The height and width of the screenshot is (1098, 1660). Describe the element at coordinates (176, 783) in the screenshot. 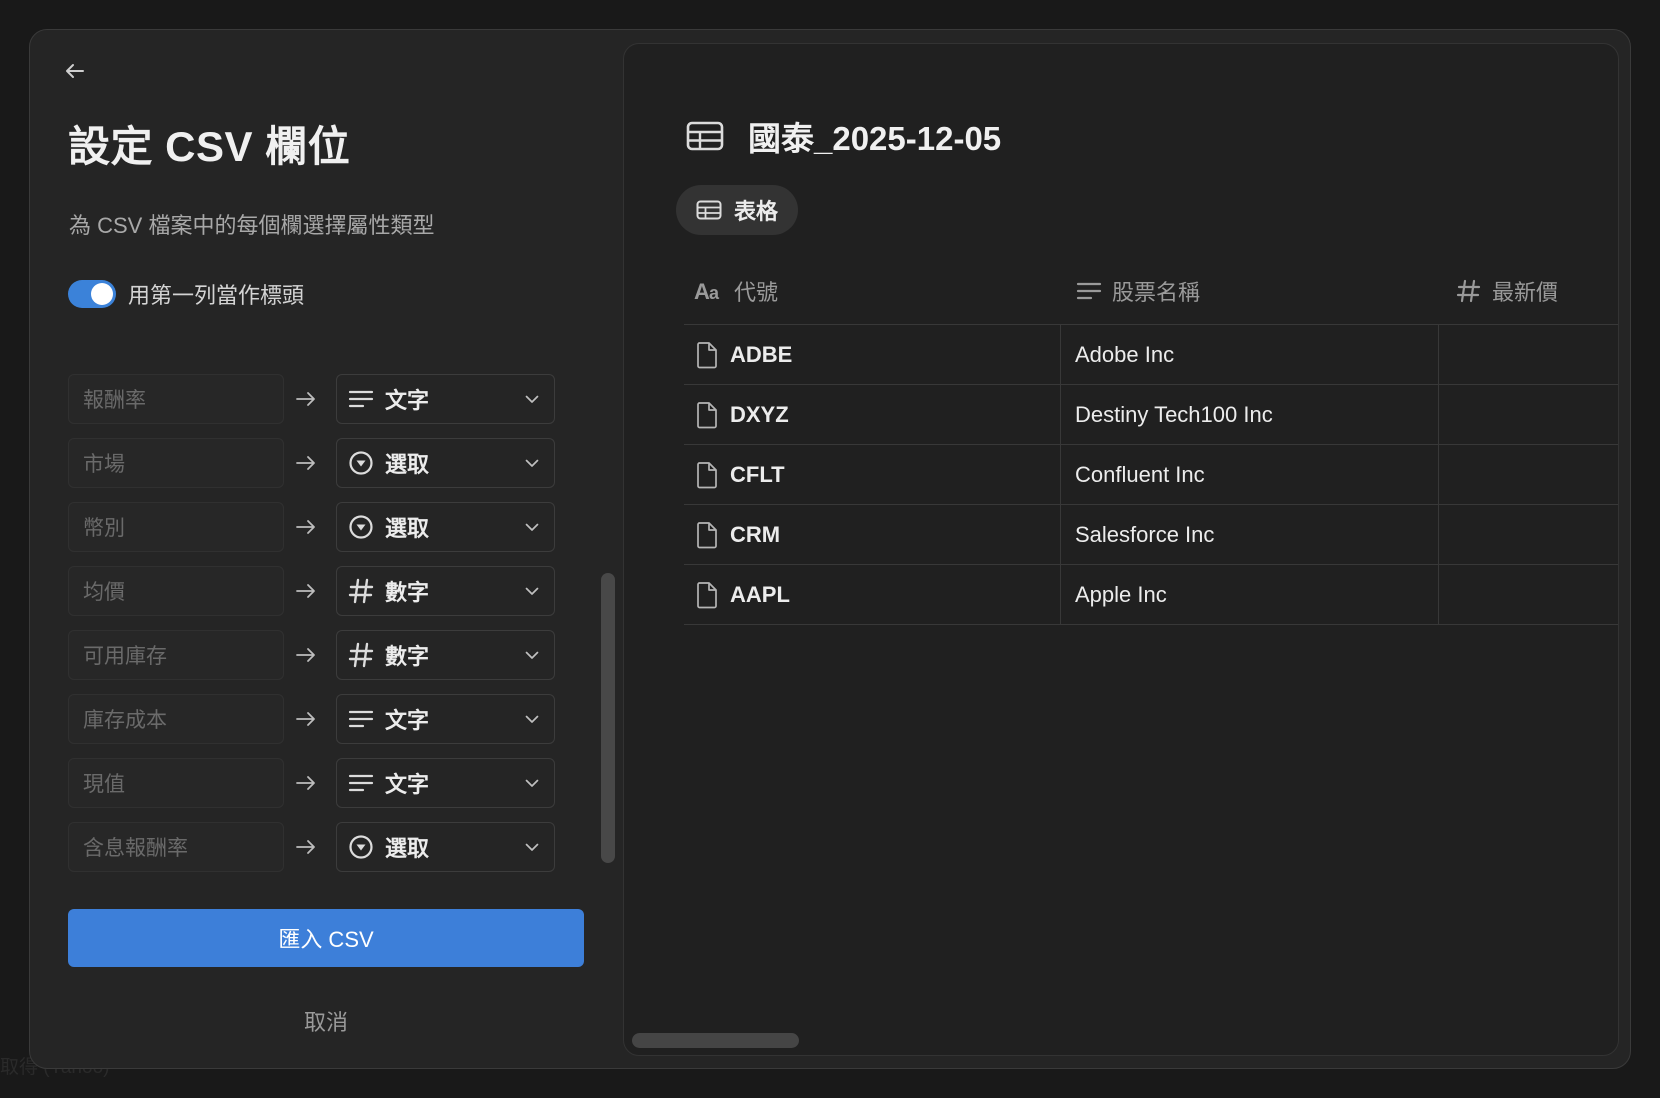

I see `source-column-name: 現值` at that location.